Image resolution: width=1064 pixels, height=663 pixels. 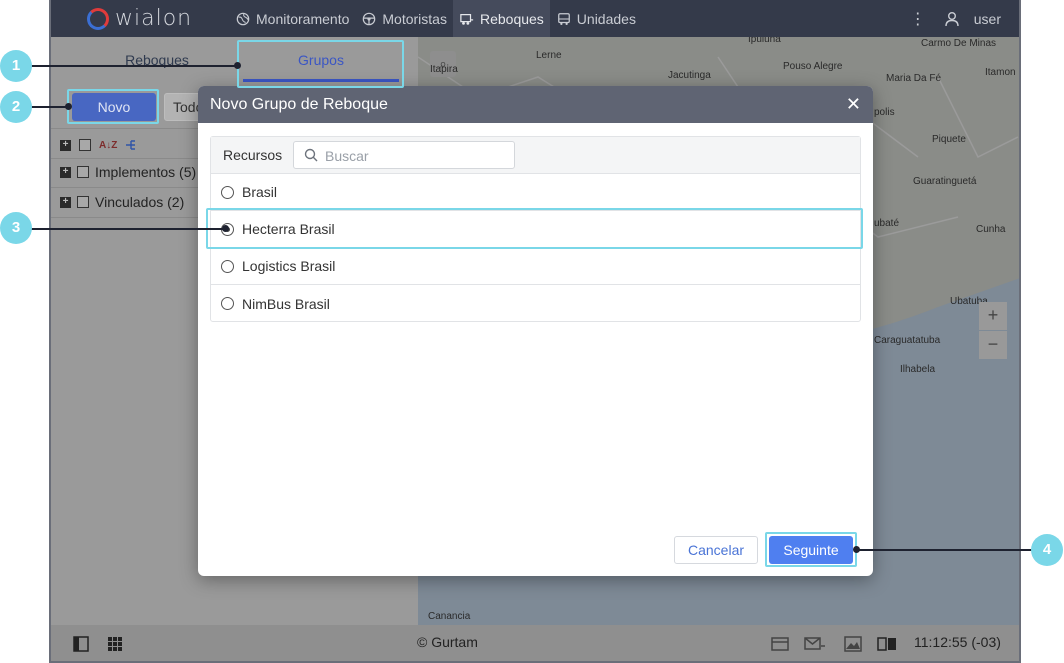 What do you see at coordinates (811, 549) in the screenshot?
I see `highlight-next-button` at bounding box center [811, 549].